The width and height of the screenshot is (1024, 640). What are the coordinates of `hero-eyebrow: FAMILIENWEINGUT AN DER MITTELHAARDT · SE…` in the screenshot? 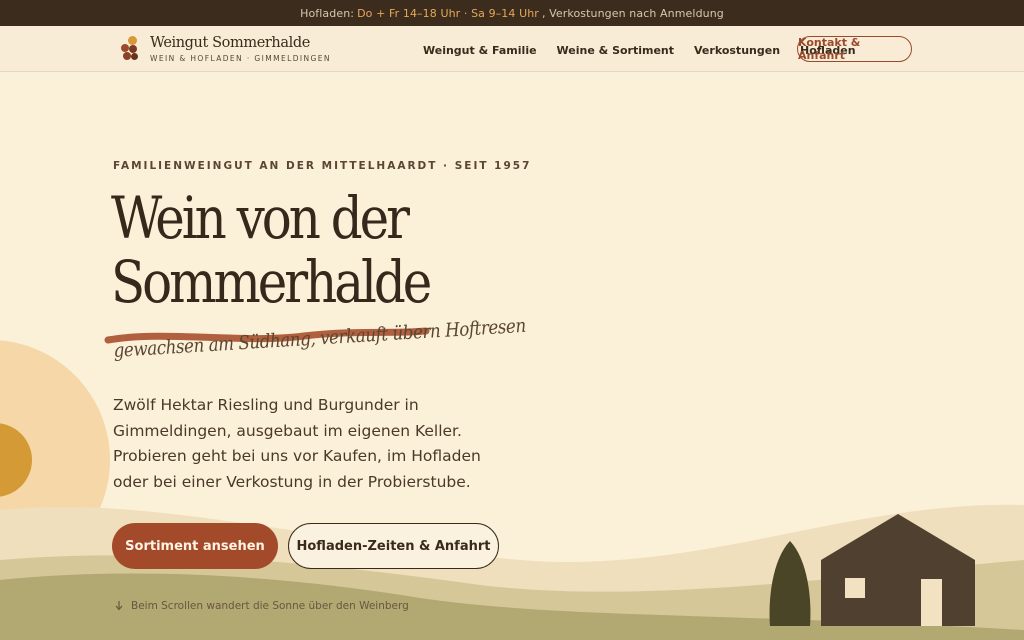 It's located at (322, 166).